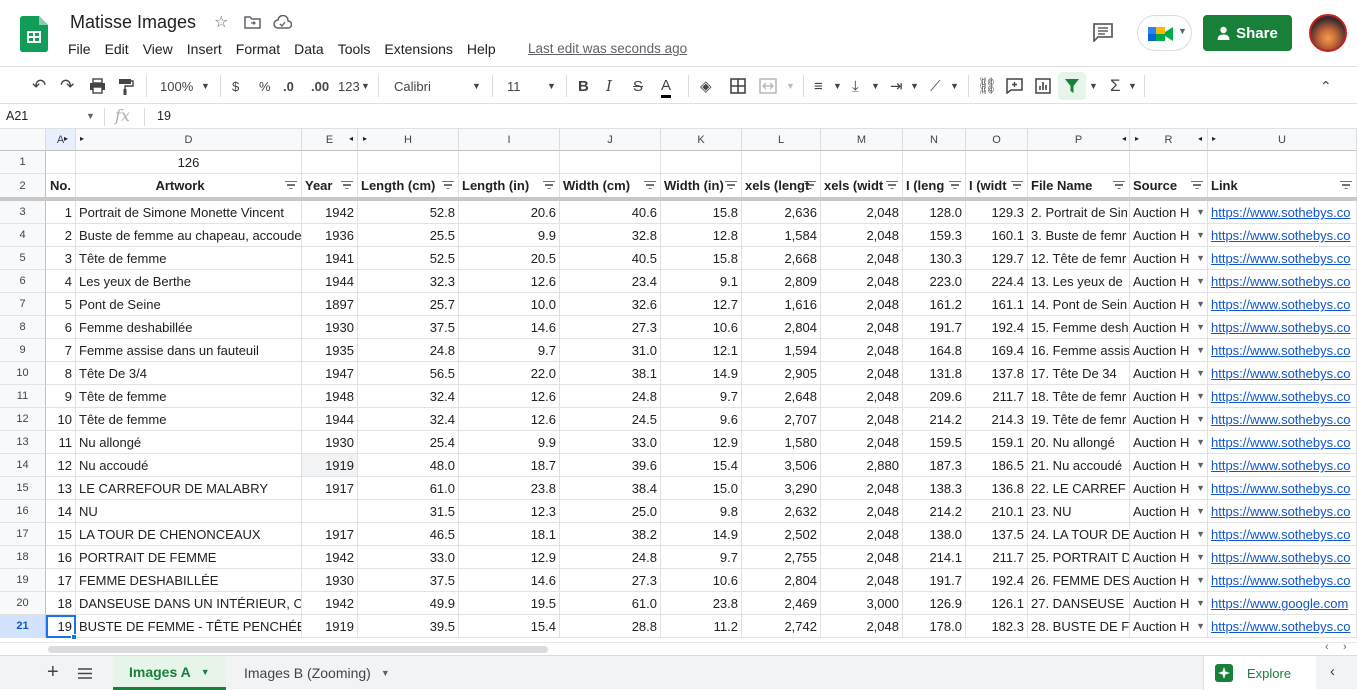  I want to click on insert-chart-icon, so click(1043, 86).